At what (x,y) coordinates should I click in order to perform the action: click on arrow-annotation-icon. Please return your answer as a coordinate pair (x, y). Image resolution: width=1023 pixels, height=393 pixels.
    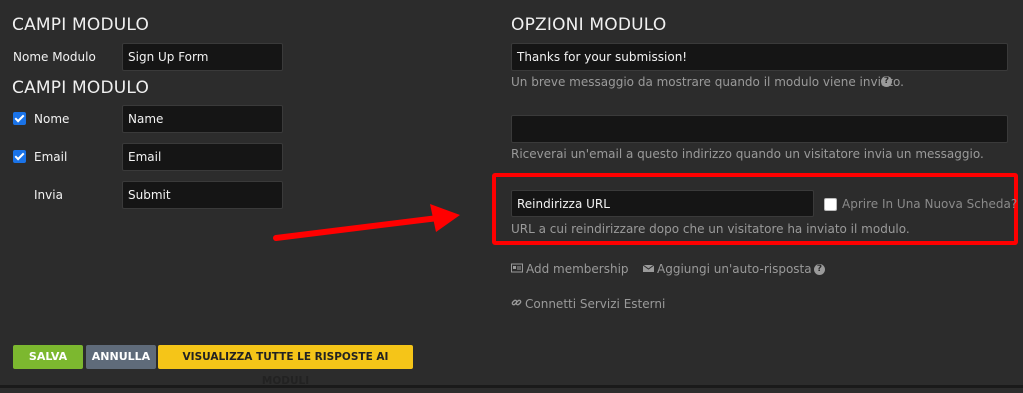
    Looking at the image, I should click on (366, 222).